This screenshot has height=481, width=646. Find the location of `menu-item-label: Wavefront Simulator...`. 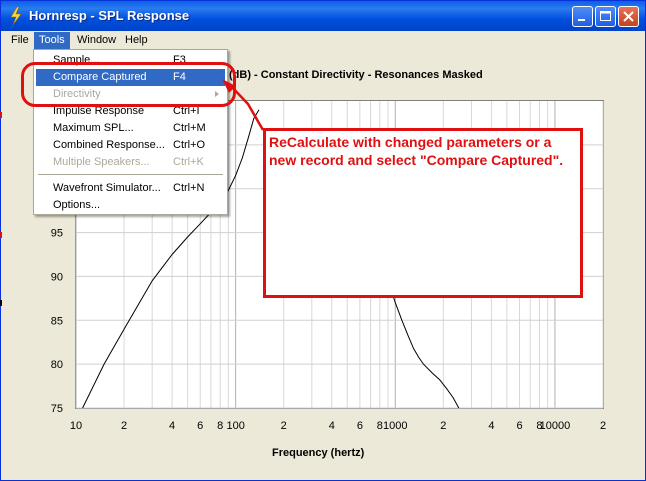

menu-item-label: Wavefront Simulator... is located at coordinates (107, 188).